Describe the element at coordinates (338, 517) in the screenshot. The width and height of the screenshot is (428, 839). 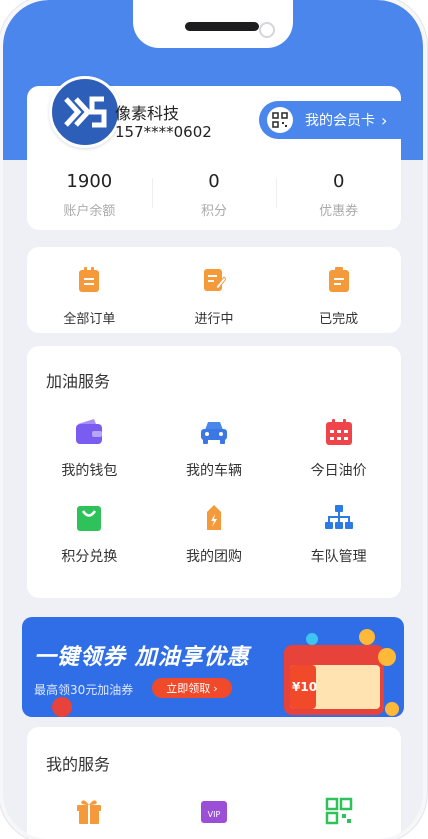
I see `org-chart-icon` at that location.